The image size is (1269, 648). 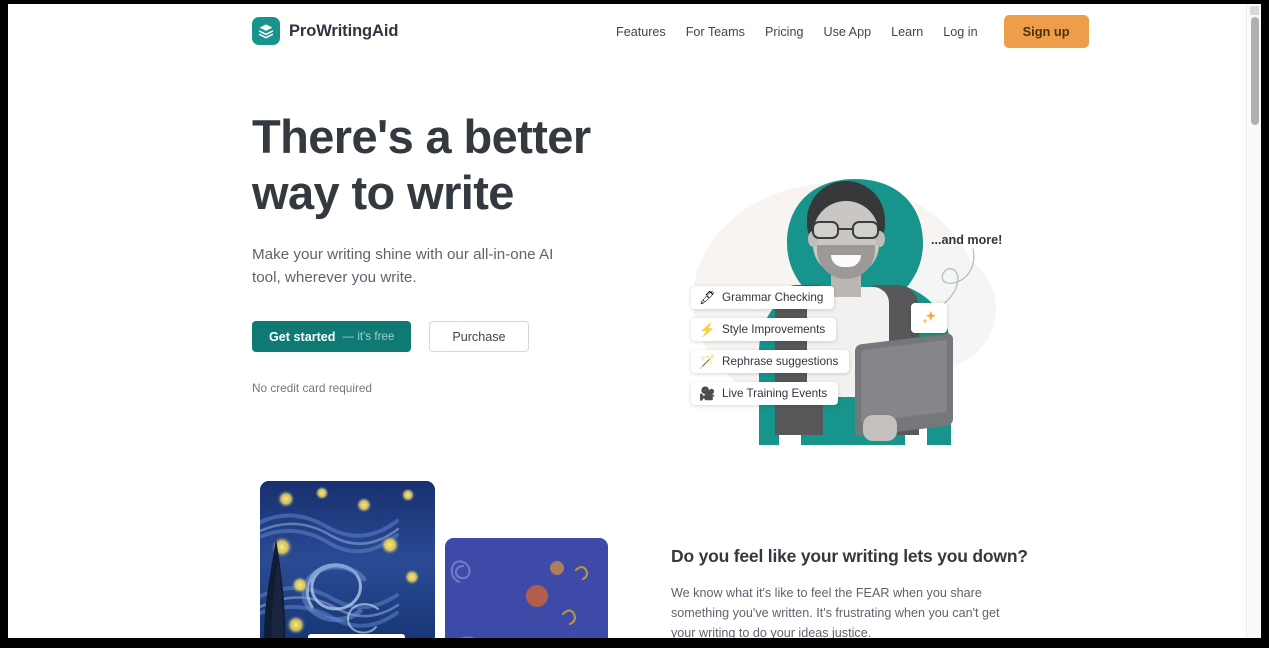 I want to click on glasses-icon, so click(x=846, y=230).